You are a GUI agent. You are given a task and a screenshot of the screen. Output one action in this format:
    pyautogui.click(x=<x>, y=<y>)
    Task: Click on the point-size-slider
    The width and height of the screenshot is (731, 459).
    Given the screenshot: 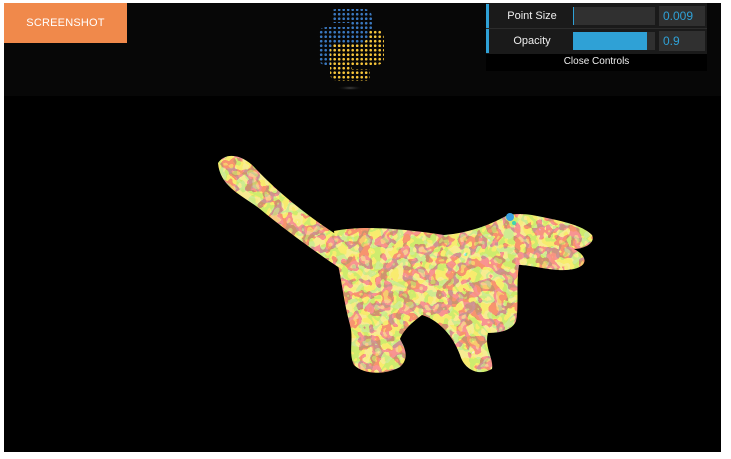 What is the action you would take?
    pyautogui.click(x=614, y=16)
    